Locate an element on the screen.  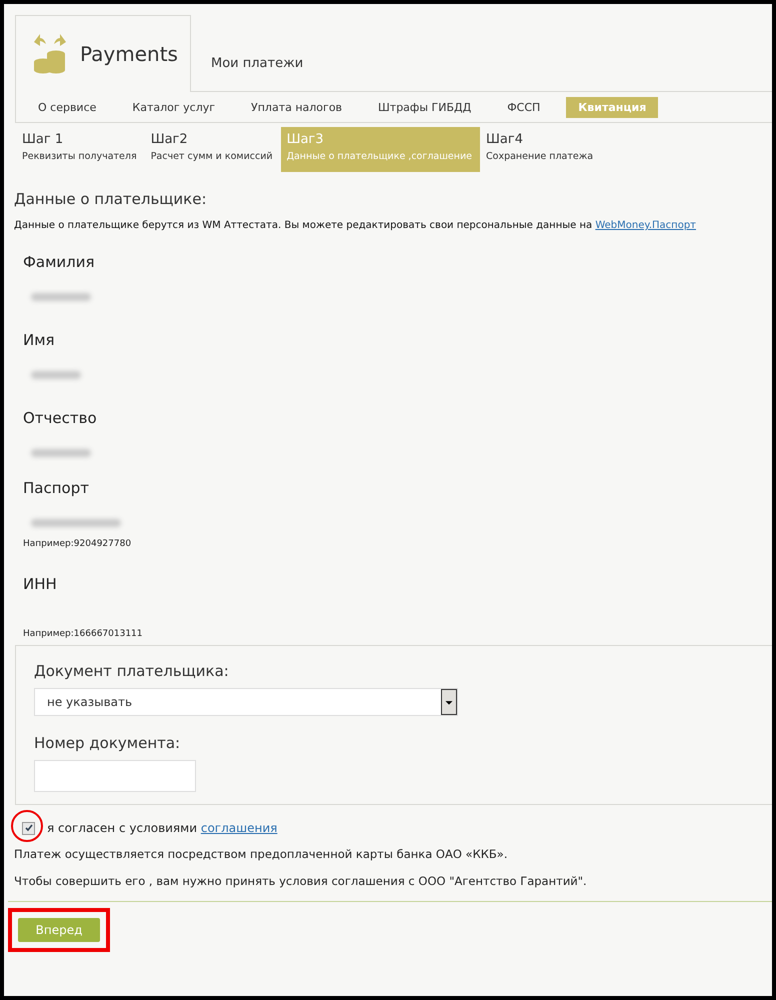
field-label: Документ плательщика: is located at coordinates (132, 671).